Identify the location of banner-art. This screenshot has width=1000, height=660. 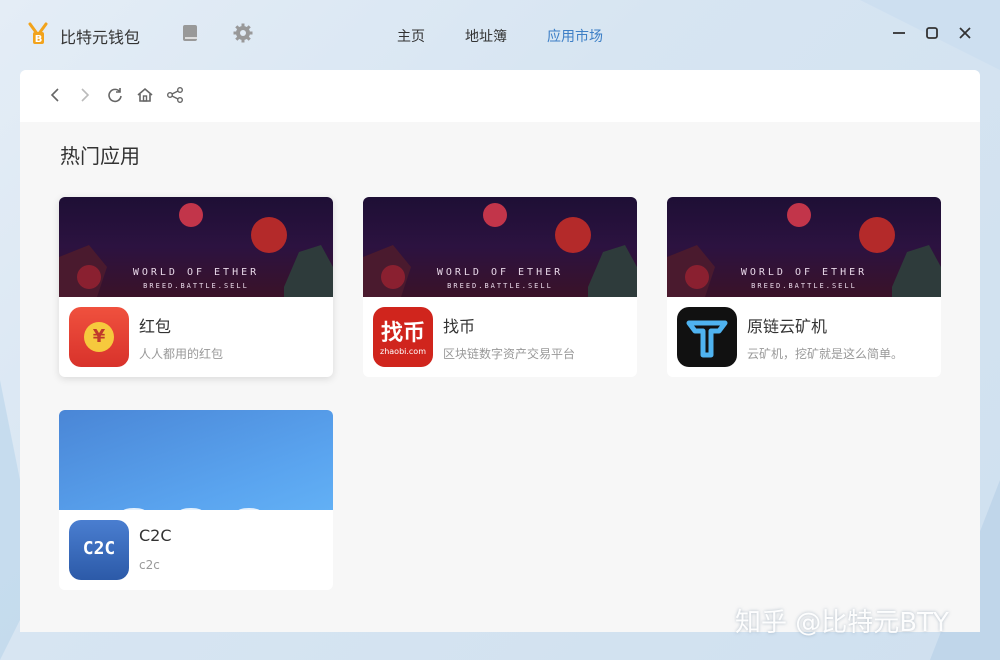
(191, 509).